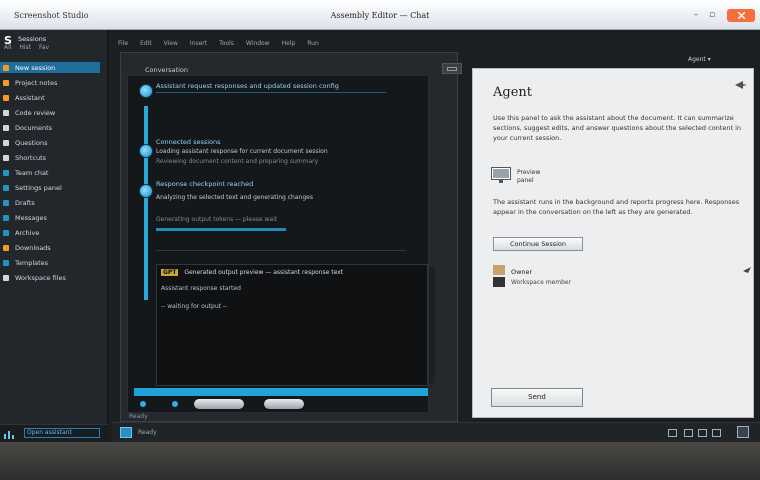  What do you see at coordinates (201, 288) in the screenshot?
I see `output-line: Assistant response started` at bounding box center [201, 288].